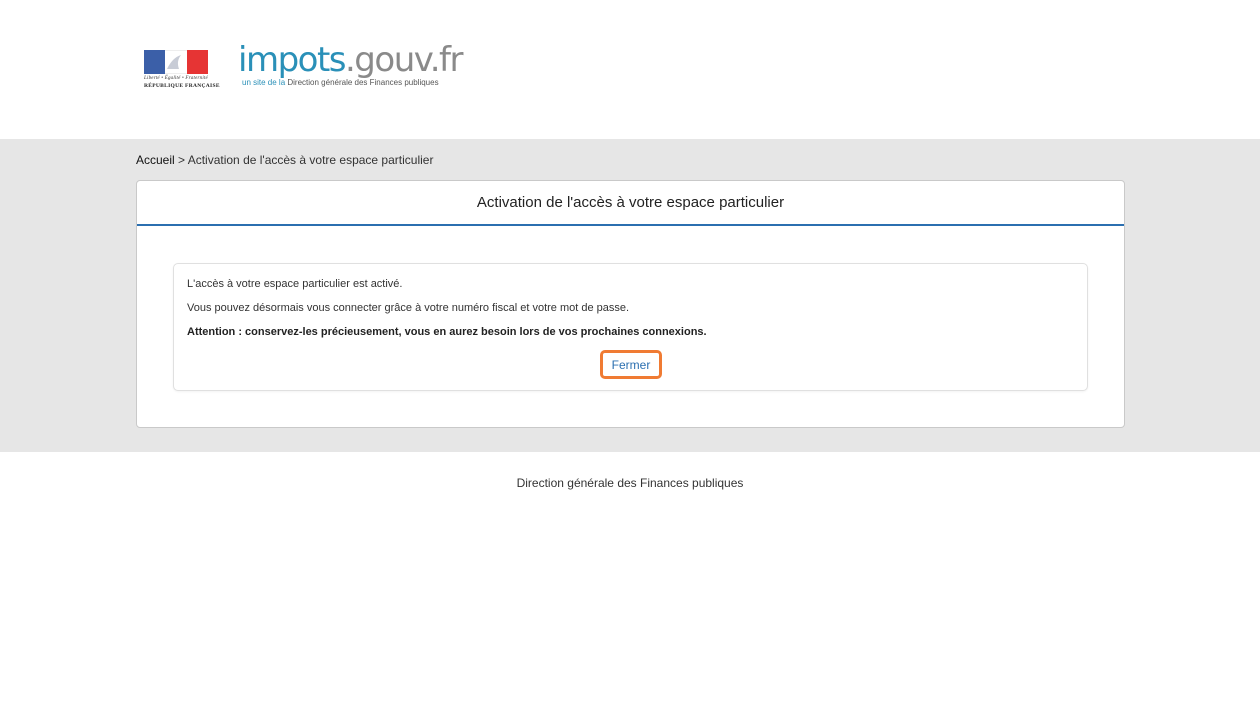  What do you see at coordinates (176, 62) in the screenshot?
I see `french-flag-icon` at bounding box center [176, 62].